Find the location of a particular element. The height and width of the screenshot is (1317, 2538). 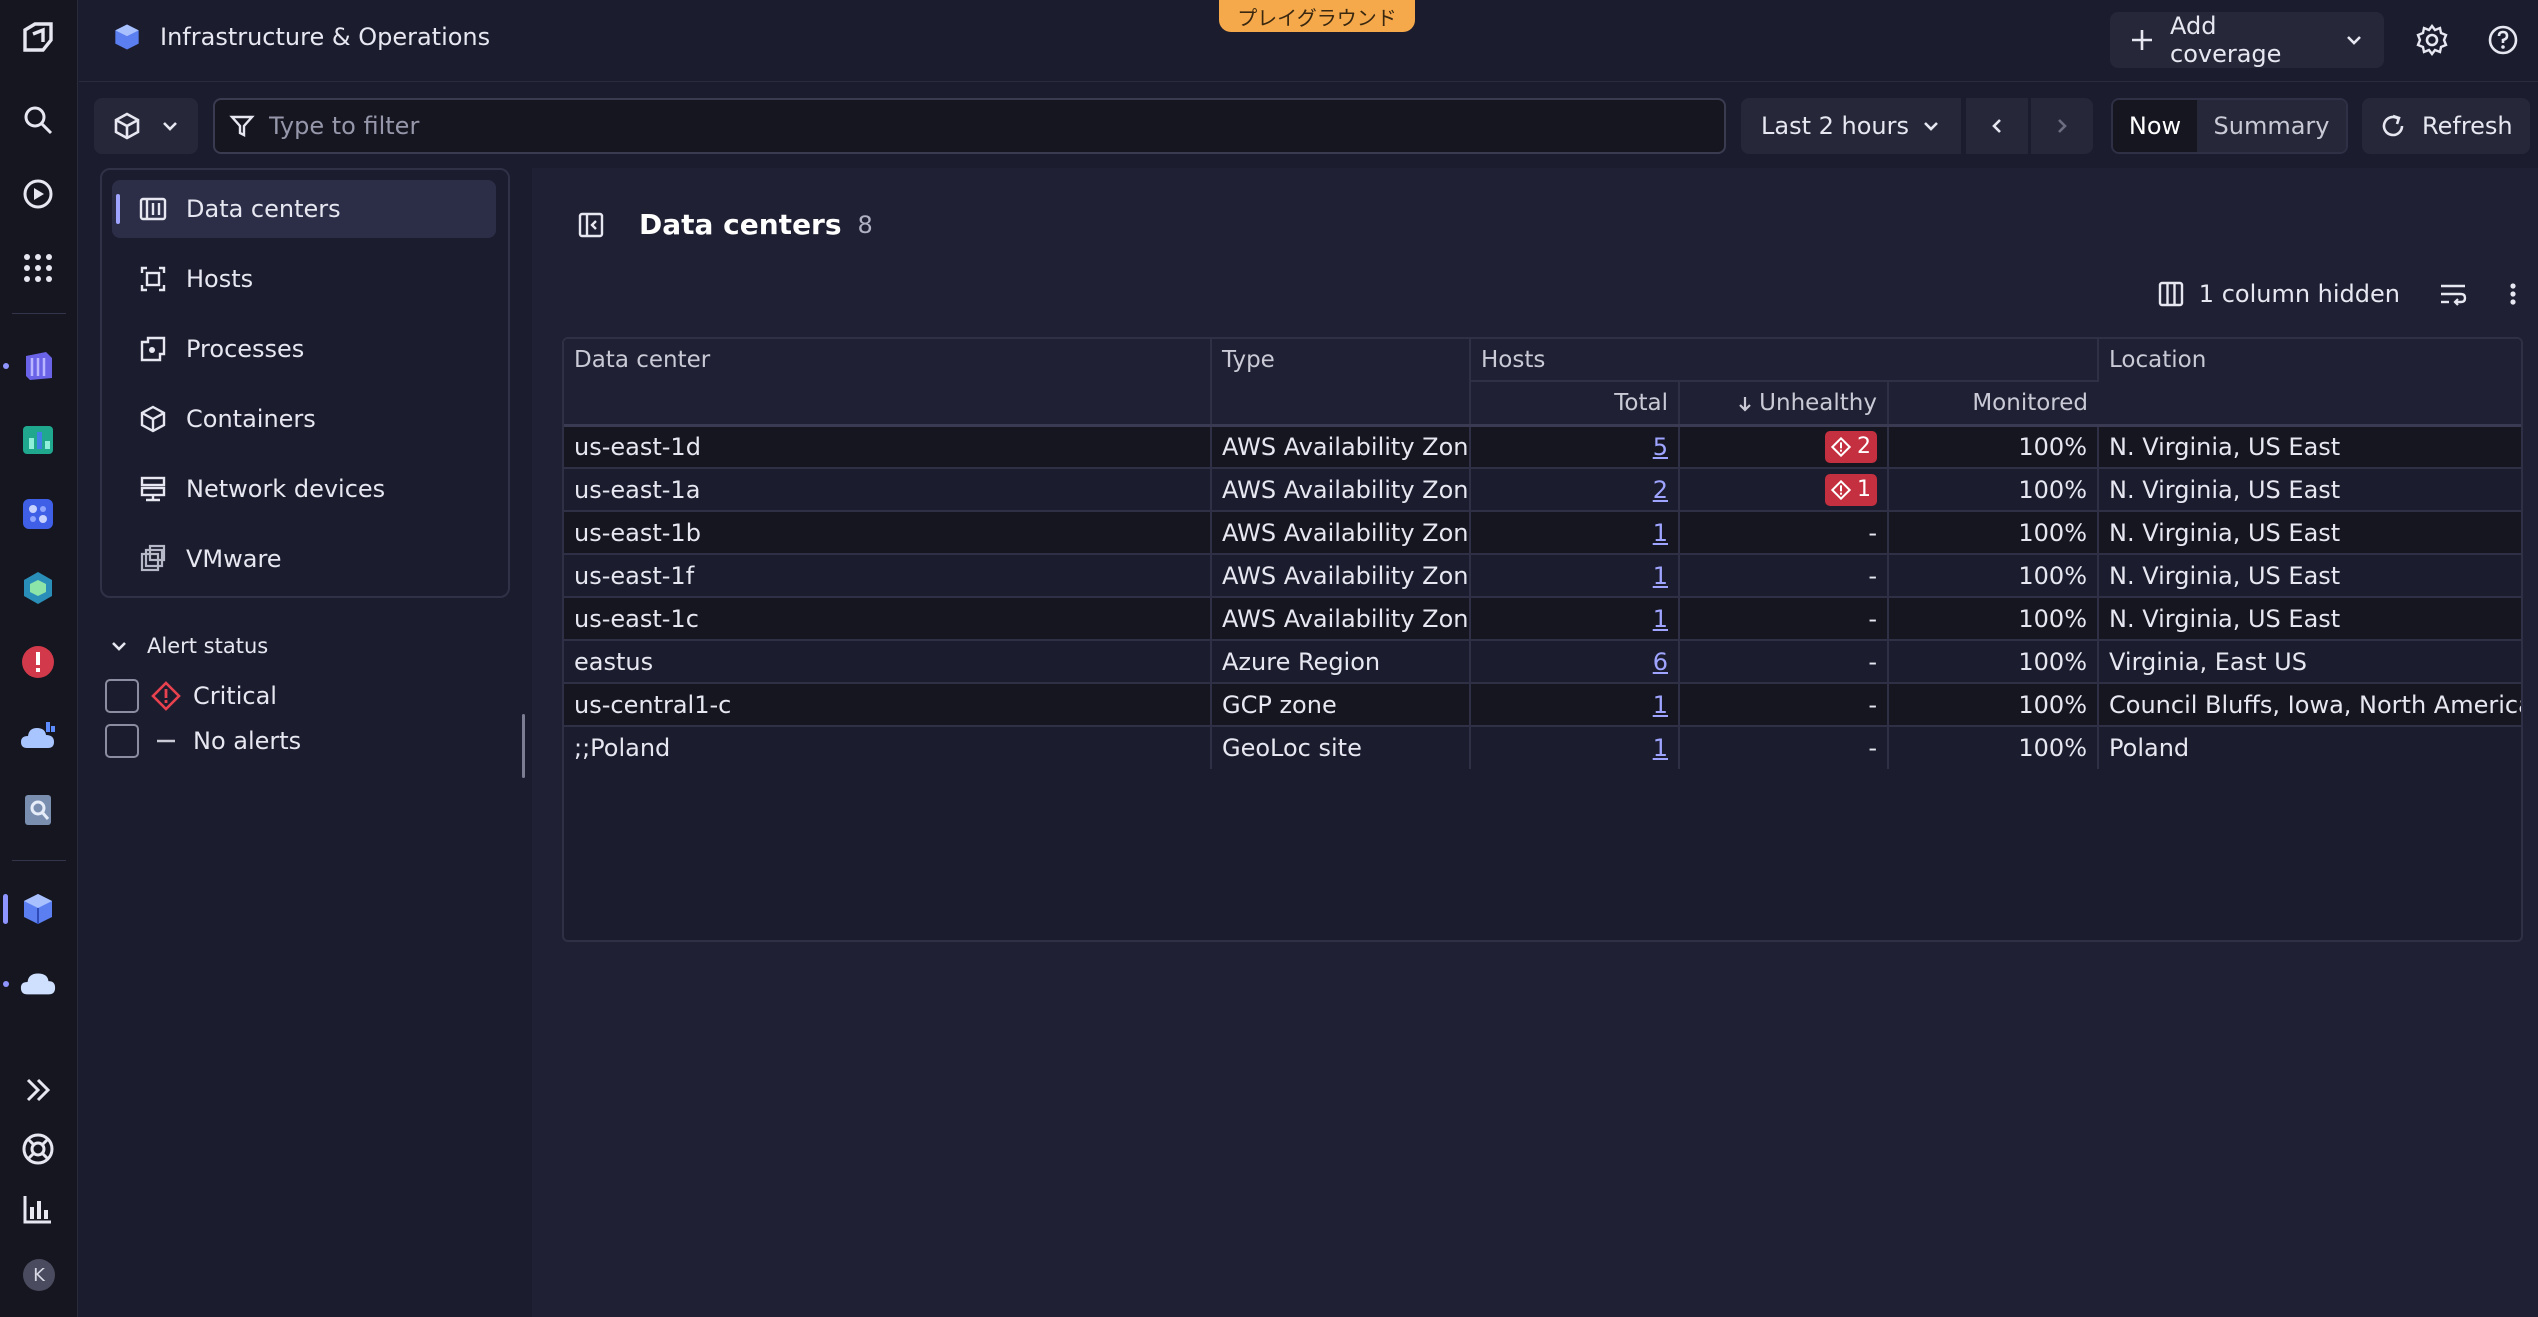

cell-data-center: us-east-1a is located at coordinates (888, 489).